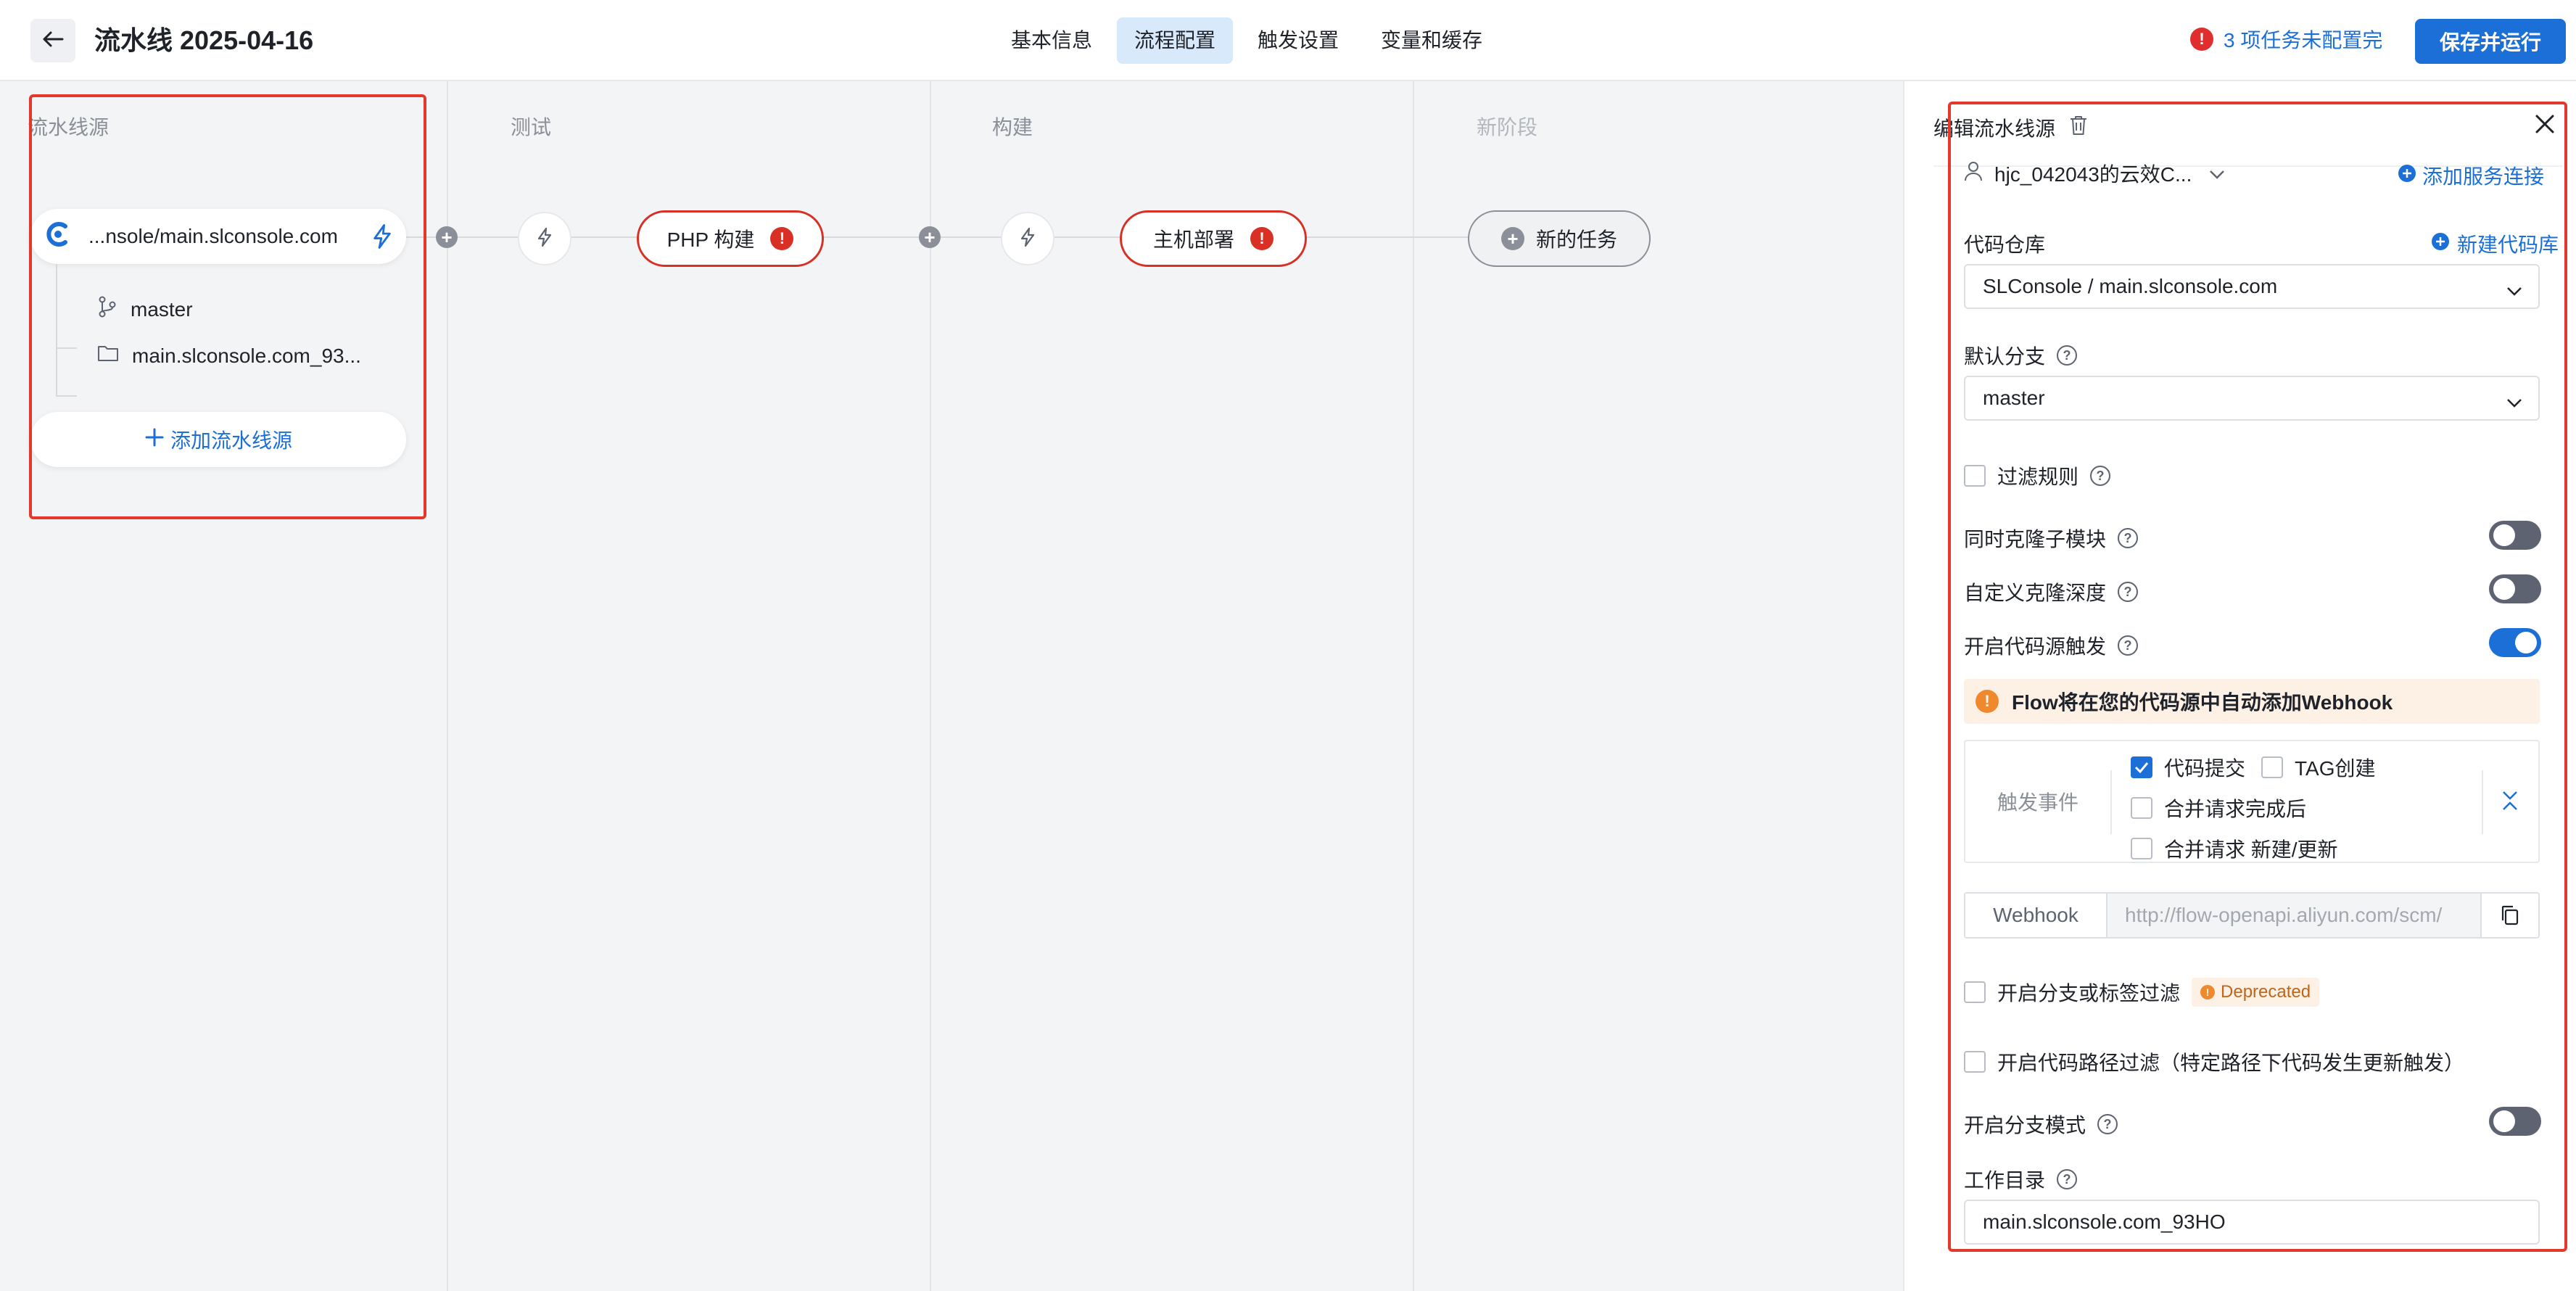  I want to click on config-tabs: 基本信息 流程配置 触发设置 变量和缓存, so click(1247, 40).